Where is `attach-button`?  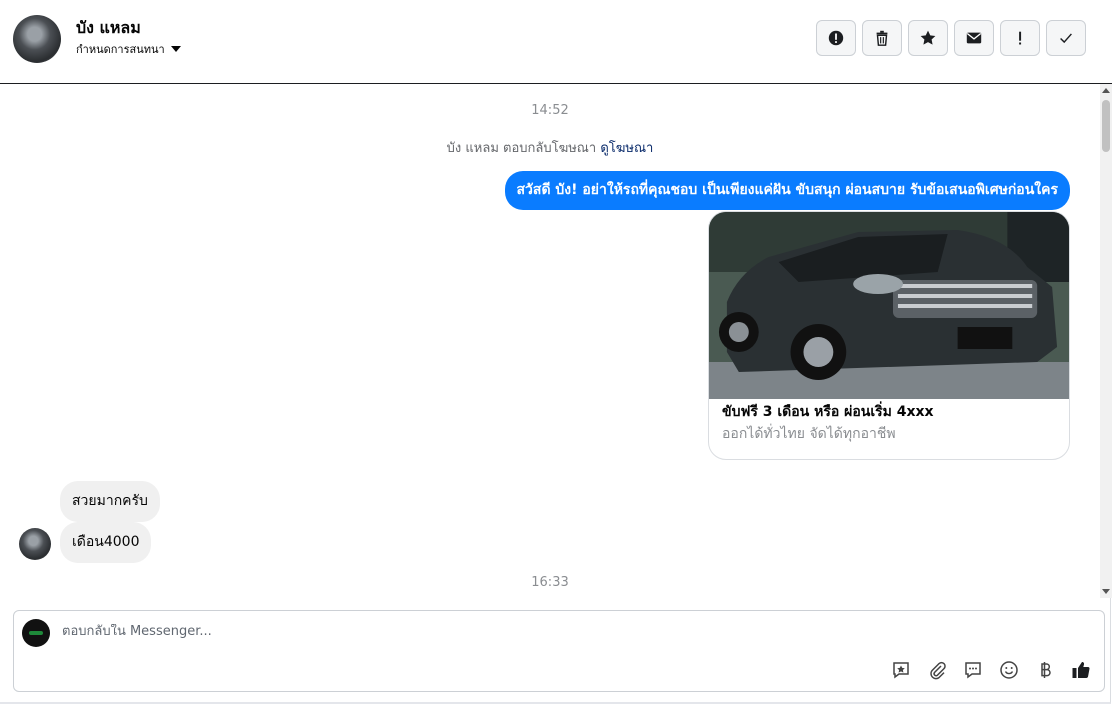
attach-button is located at coordinates (937, 670).